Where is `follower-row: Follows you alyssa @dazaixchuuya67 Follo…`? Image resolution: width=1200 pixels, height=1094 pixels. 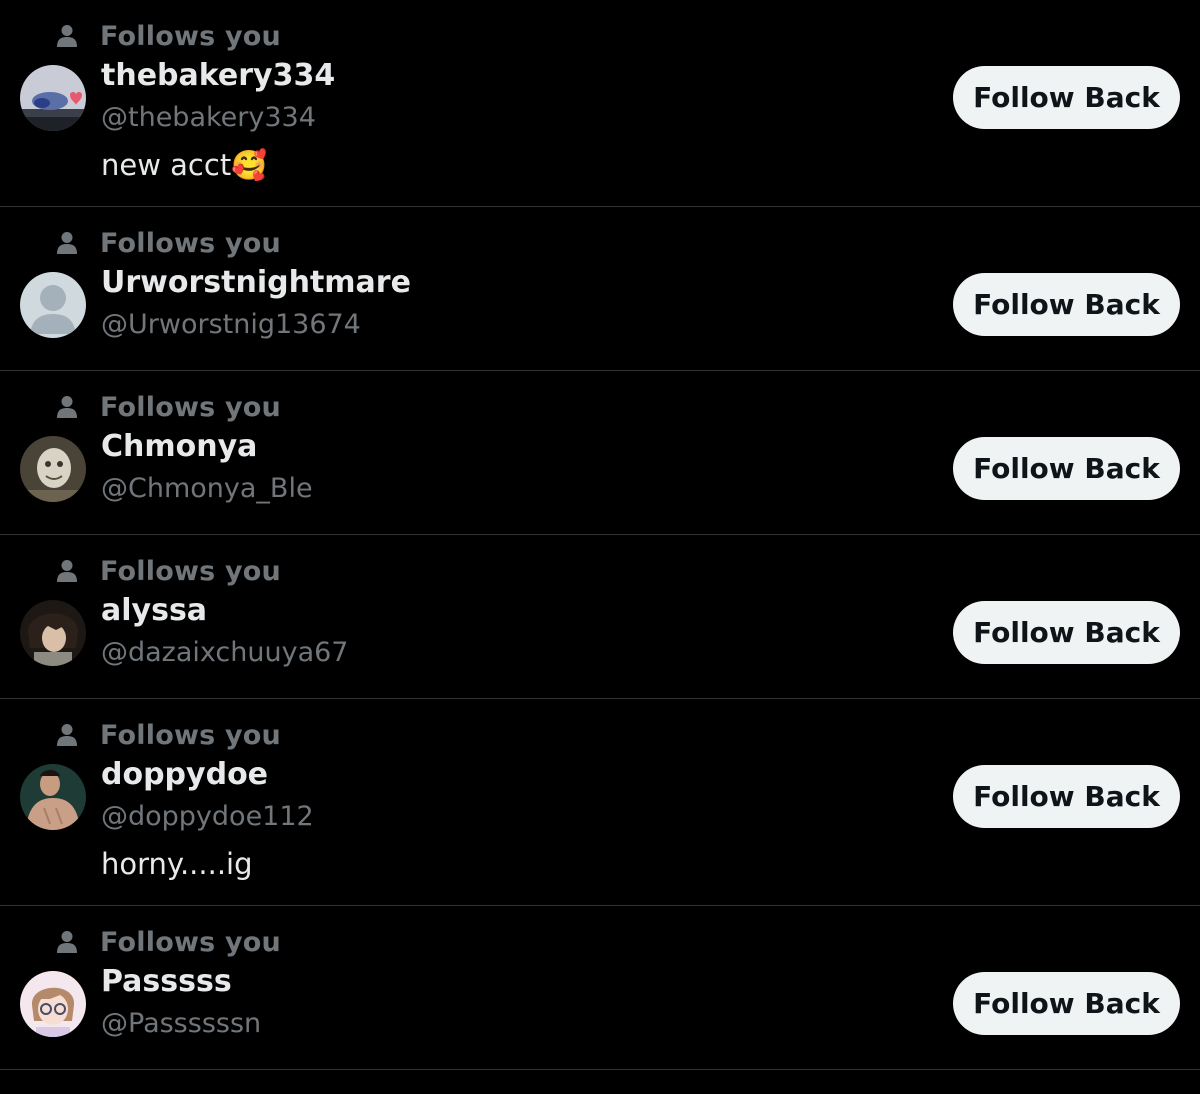 follower-row: Follows you alyssa @dazaixchuuya67 Follo… is located at coordinates (600, 617).